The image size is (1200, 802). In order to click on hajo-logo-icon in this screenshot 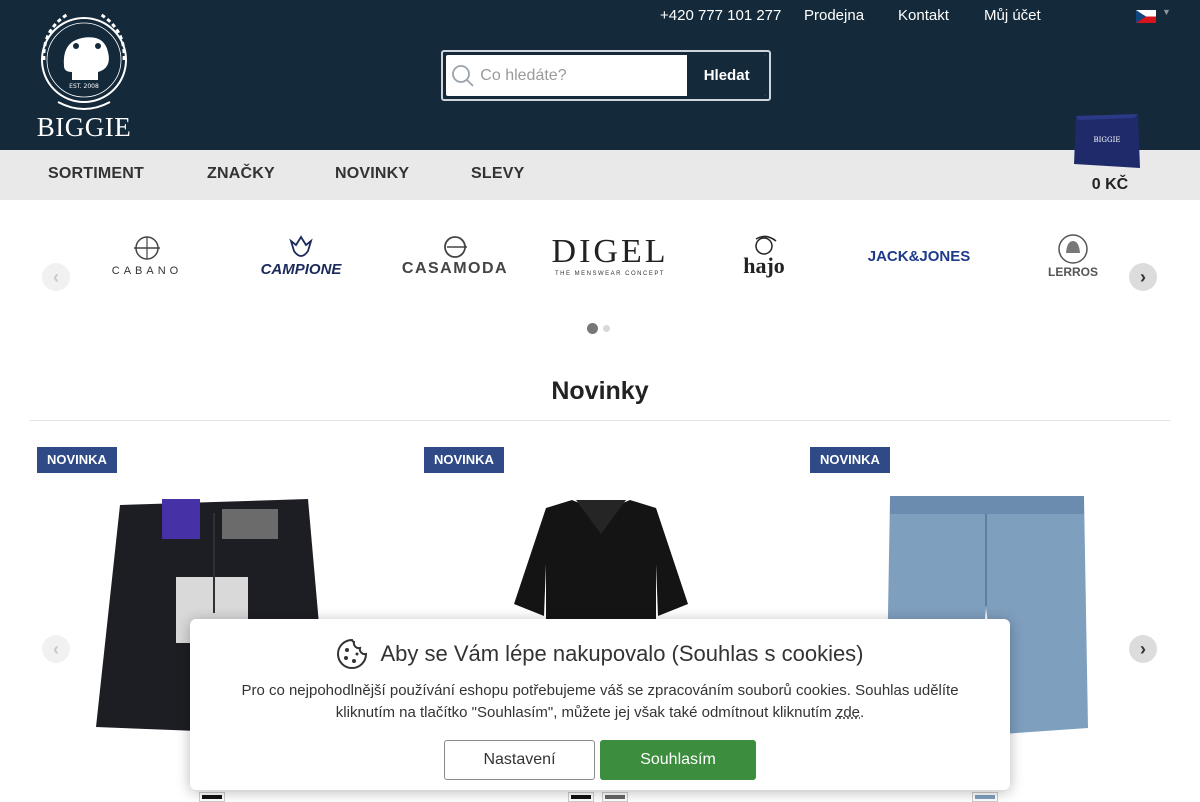, I will do `click(766, 245)`.